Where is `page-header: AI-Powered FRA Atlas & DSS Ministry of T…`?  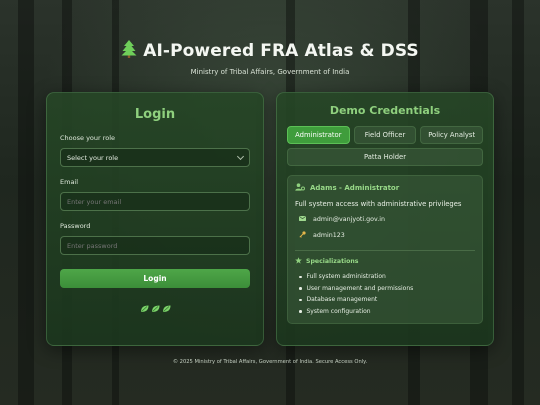 page-header: AI-Powered FRA Atlas & DSS Ministry of T… is located at coordinates (270, 58).